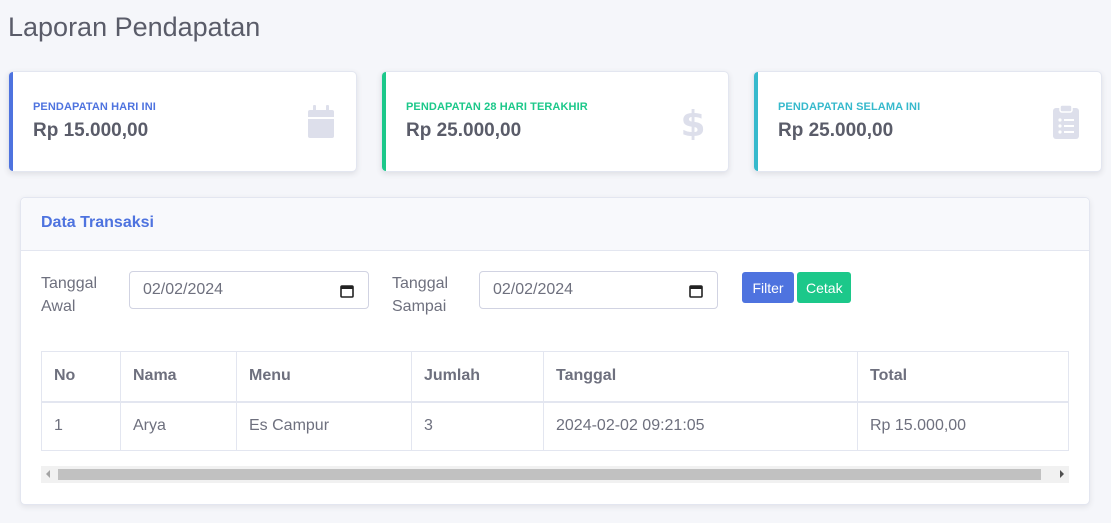 Image resolution: width=1111 pixels, height=523 pixels. I want to click on column-header: Jumlah, so click(477, 377).